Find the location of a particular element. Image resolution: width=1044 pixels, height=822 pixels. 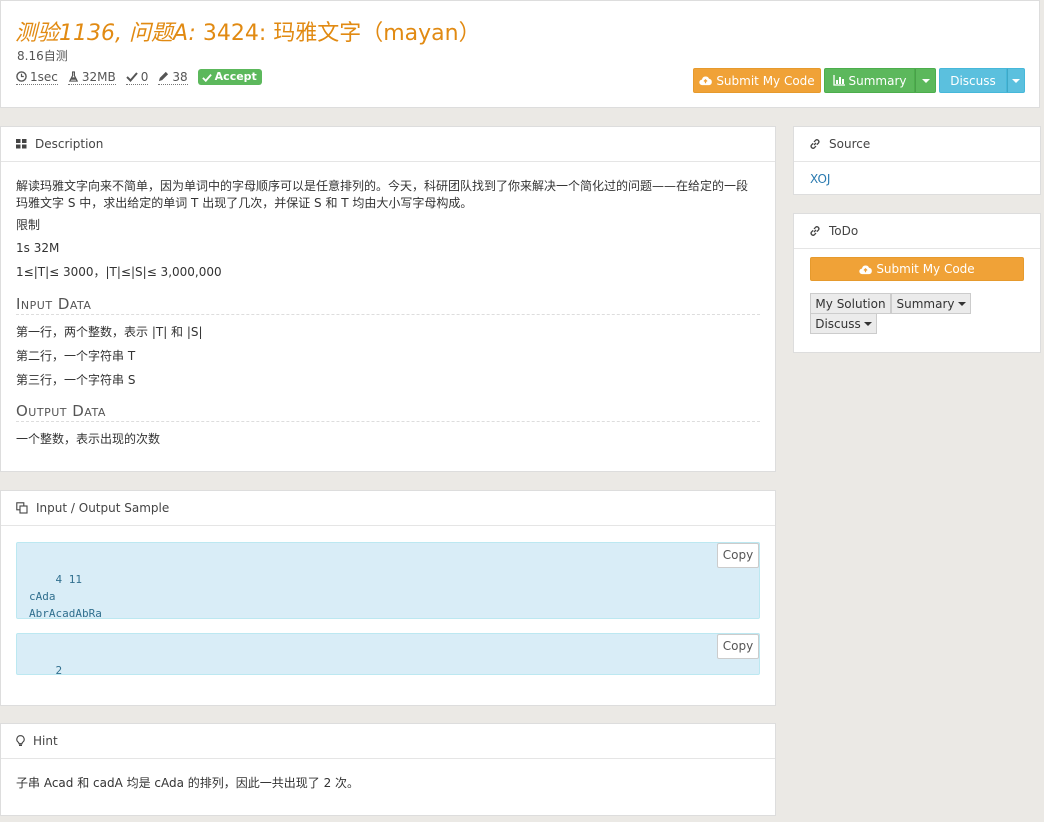

title-problem-name: 3424: 玛雅文字（mayan） is located at coordinates (338, 33).